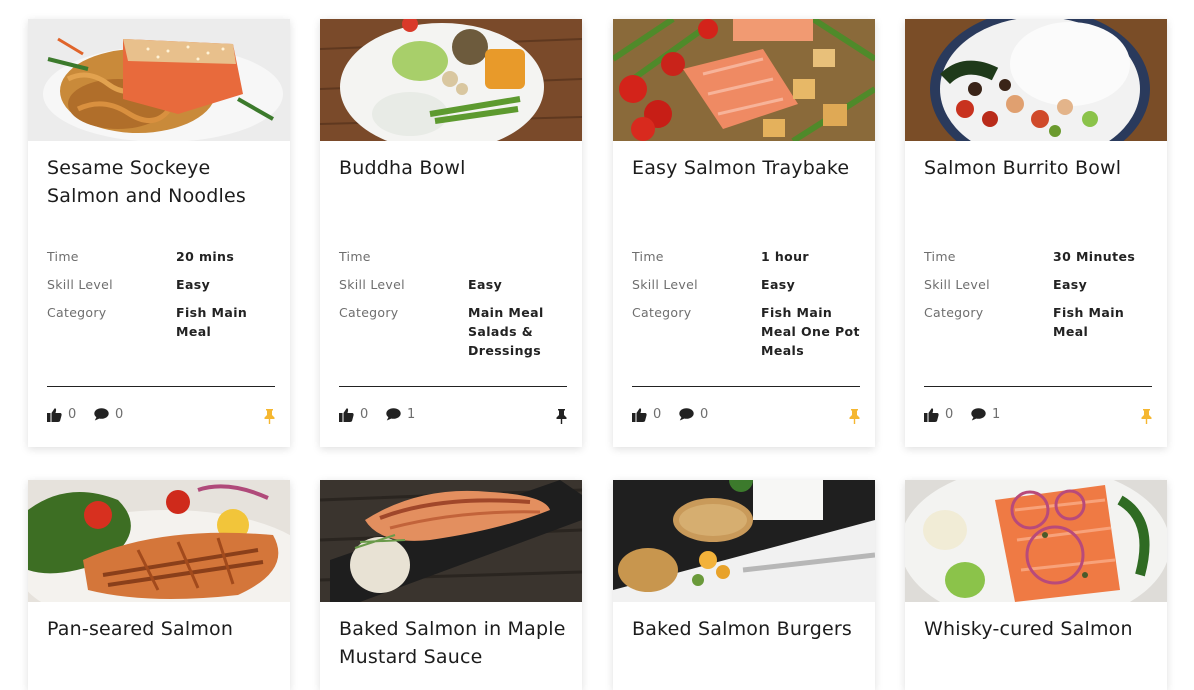 Image resolution: width=1194 pixels, height=690 pixels. Describe the element at coordinates (163, 182) in the screenshot. I see `recipe-title: Sesame Sockeye Salmon and Noodles` at that location.